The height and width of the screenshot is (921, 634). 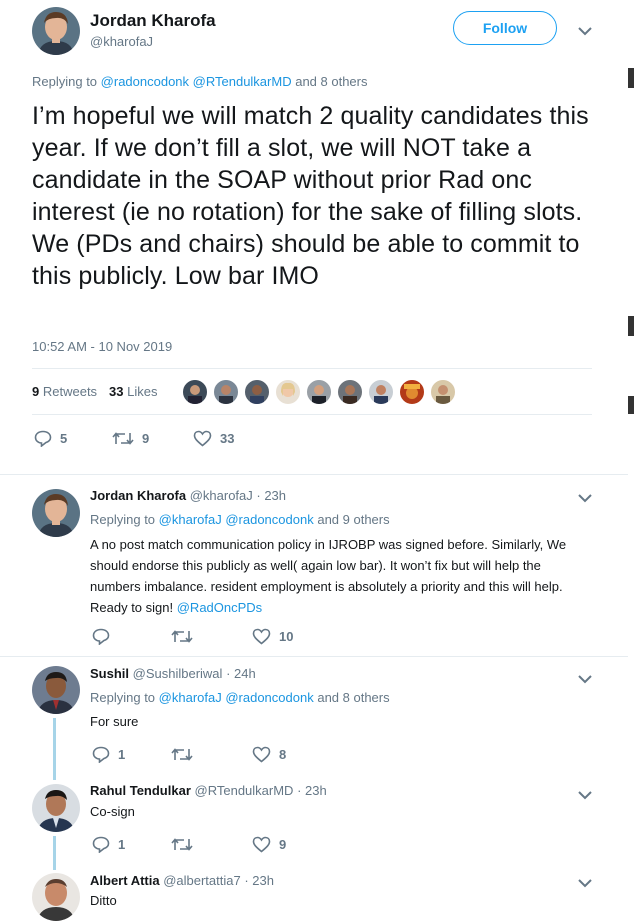 I want to click on reply-author-name: Rahul Tendulkar, so click(x=140, y=790).